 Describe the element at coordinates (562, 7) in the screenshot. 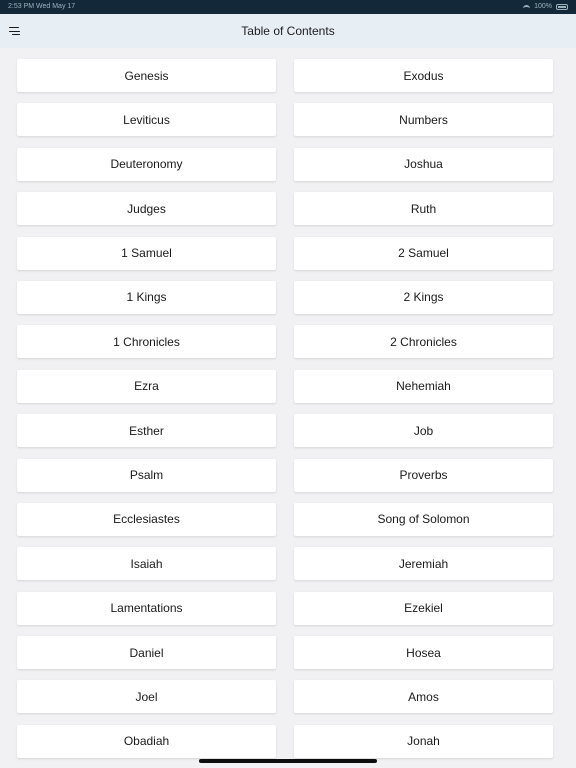

I see `battery-icon` at that location.